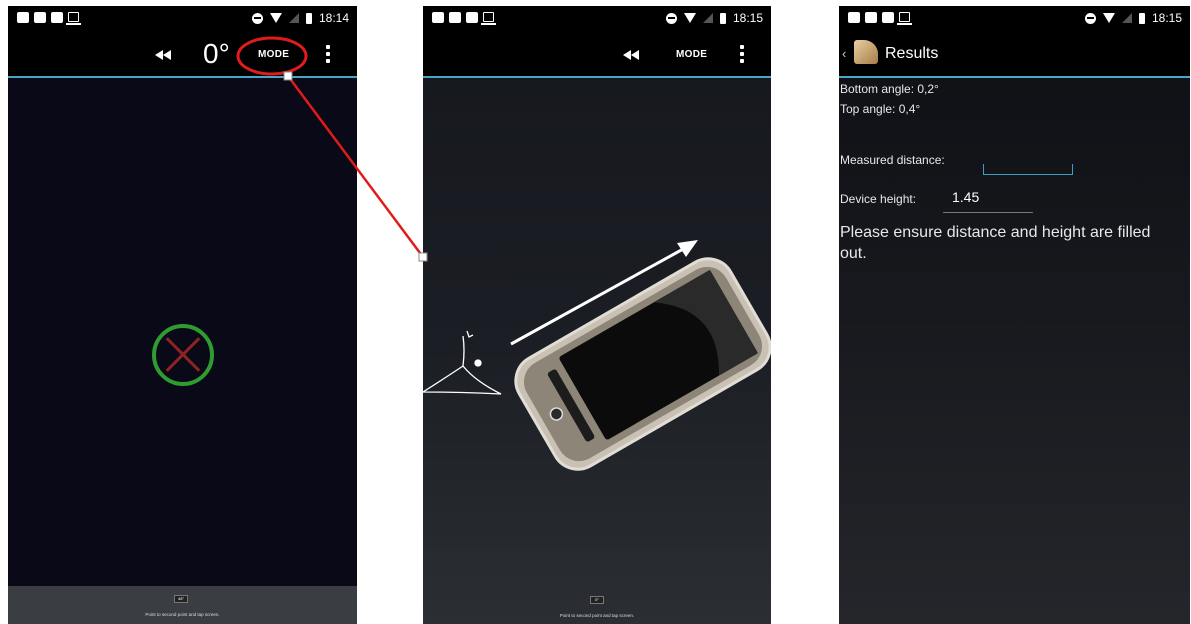 This screenshot has height=624, width=1191. What do you see at coordinates (272, 56) in the screenshot?
I see `mode-highlight-circle` at bounding box center [272, 56].